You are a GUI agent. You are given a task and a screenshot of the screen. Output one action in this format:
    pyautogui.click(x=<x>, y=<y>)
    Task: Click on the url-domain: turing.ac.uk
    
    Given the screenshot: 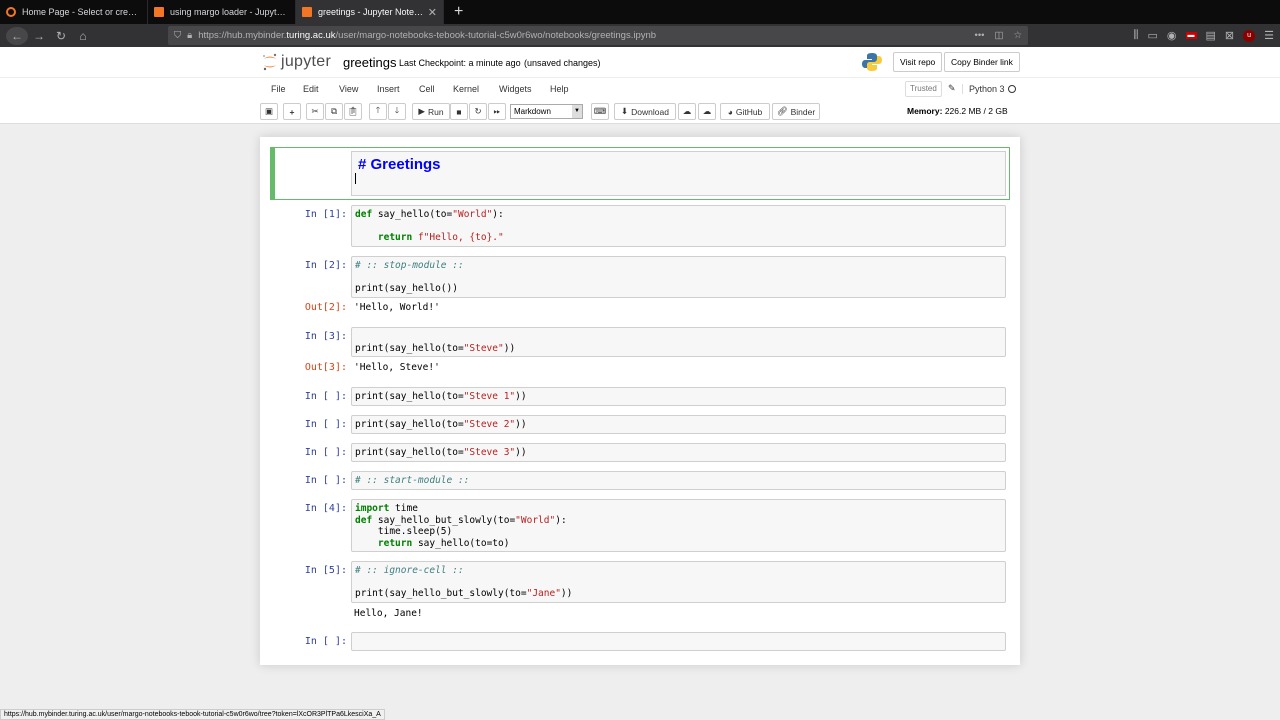 What is the action you would take?
    pyautogui.click(x=311, y=35)
    